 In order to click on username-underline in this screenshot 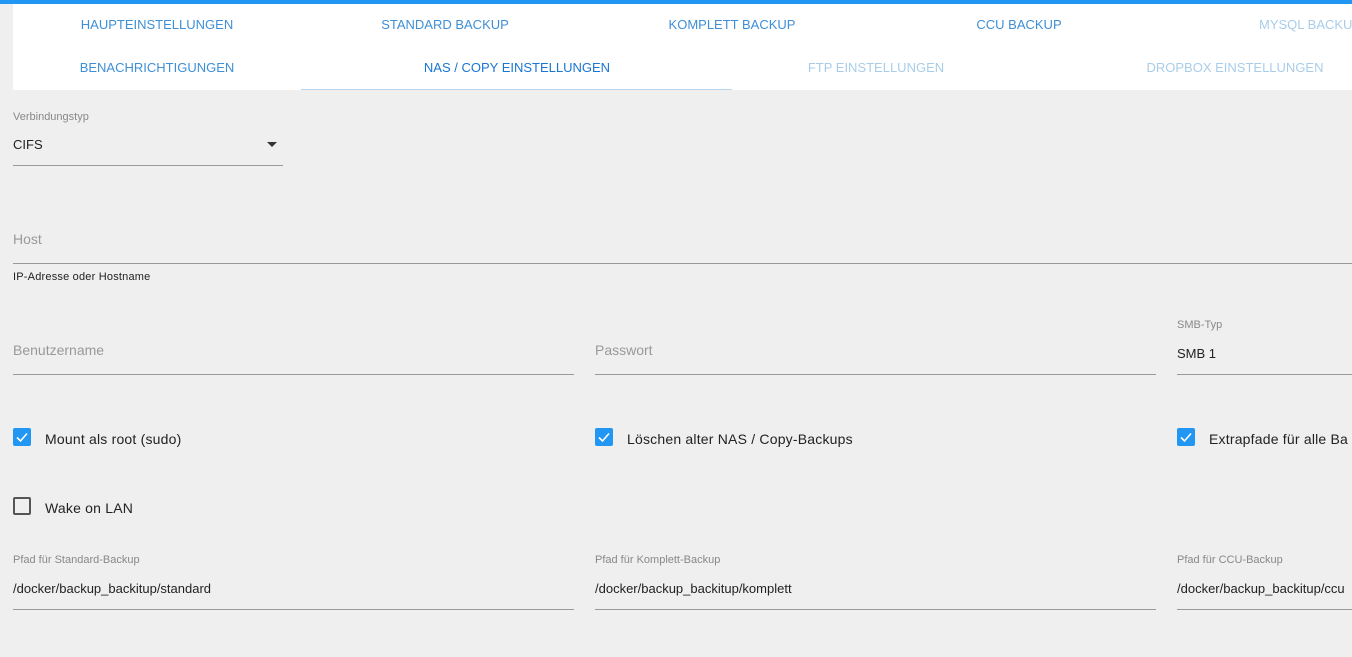, I will do `click(293, 374)`.